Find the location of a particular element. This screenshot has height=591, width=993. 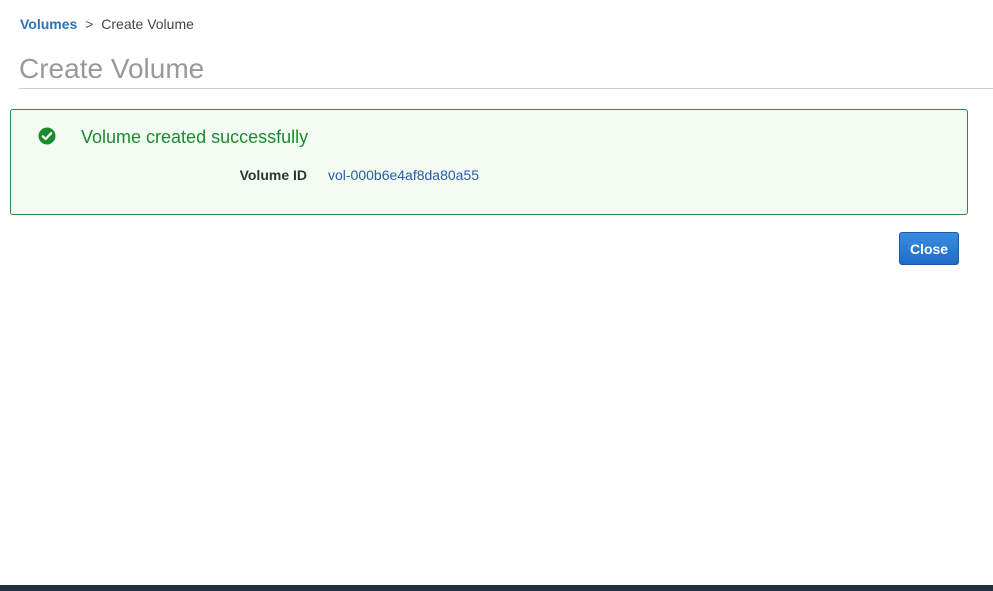

page-title: Create Volume is located at coordinates (112, 68).